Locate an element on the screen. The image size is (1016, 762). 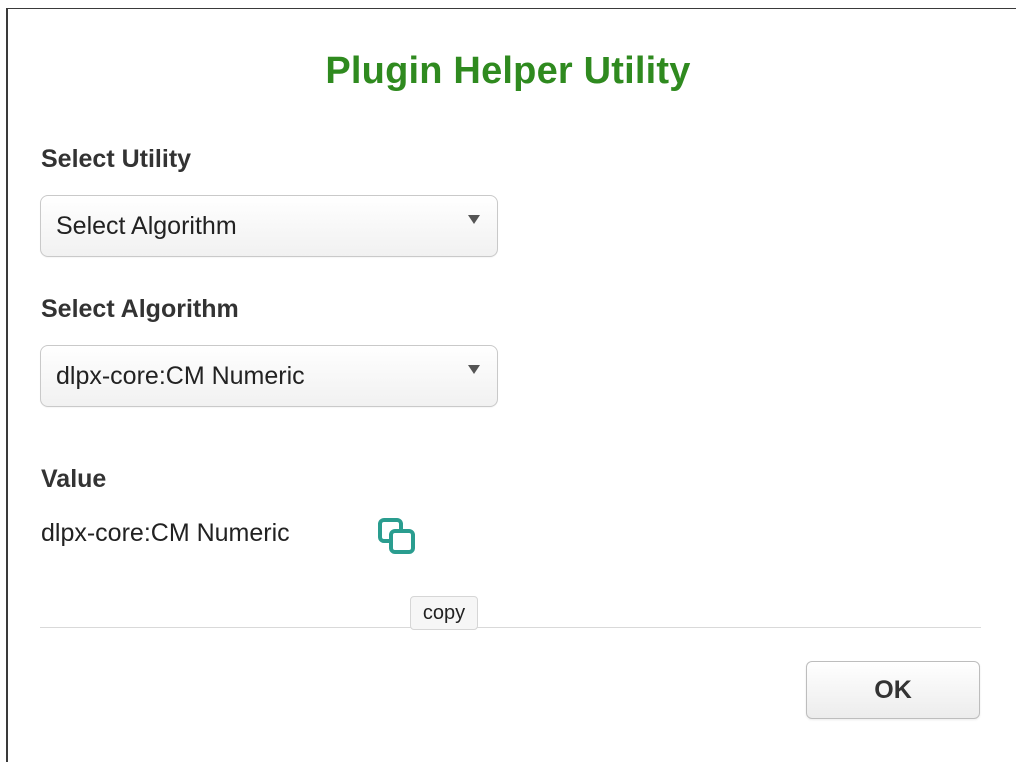
footer-divider is located at coordinates (510, 627).